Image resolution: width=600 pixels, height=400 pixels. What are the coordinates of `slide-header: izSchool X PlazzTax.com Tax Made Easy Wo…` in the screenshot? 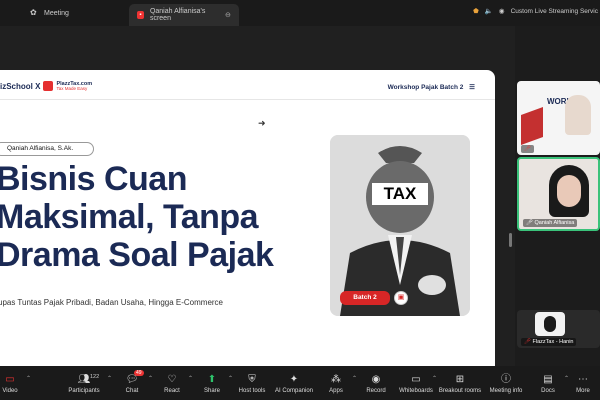 It's located at (247, 85).